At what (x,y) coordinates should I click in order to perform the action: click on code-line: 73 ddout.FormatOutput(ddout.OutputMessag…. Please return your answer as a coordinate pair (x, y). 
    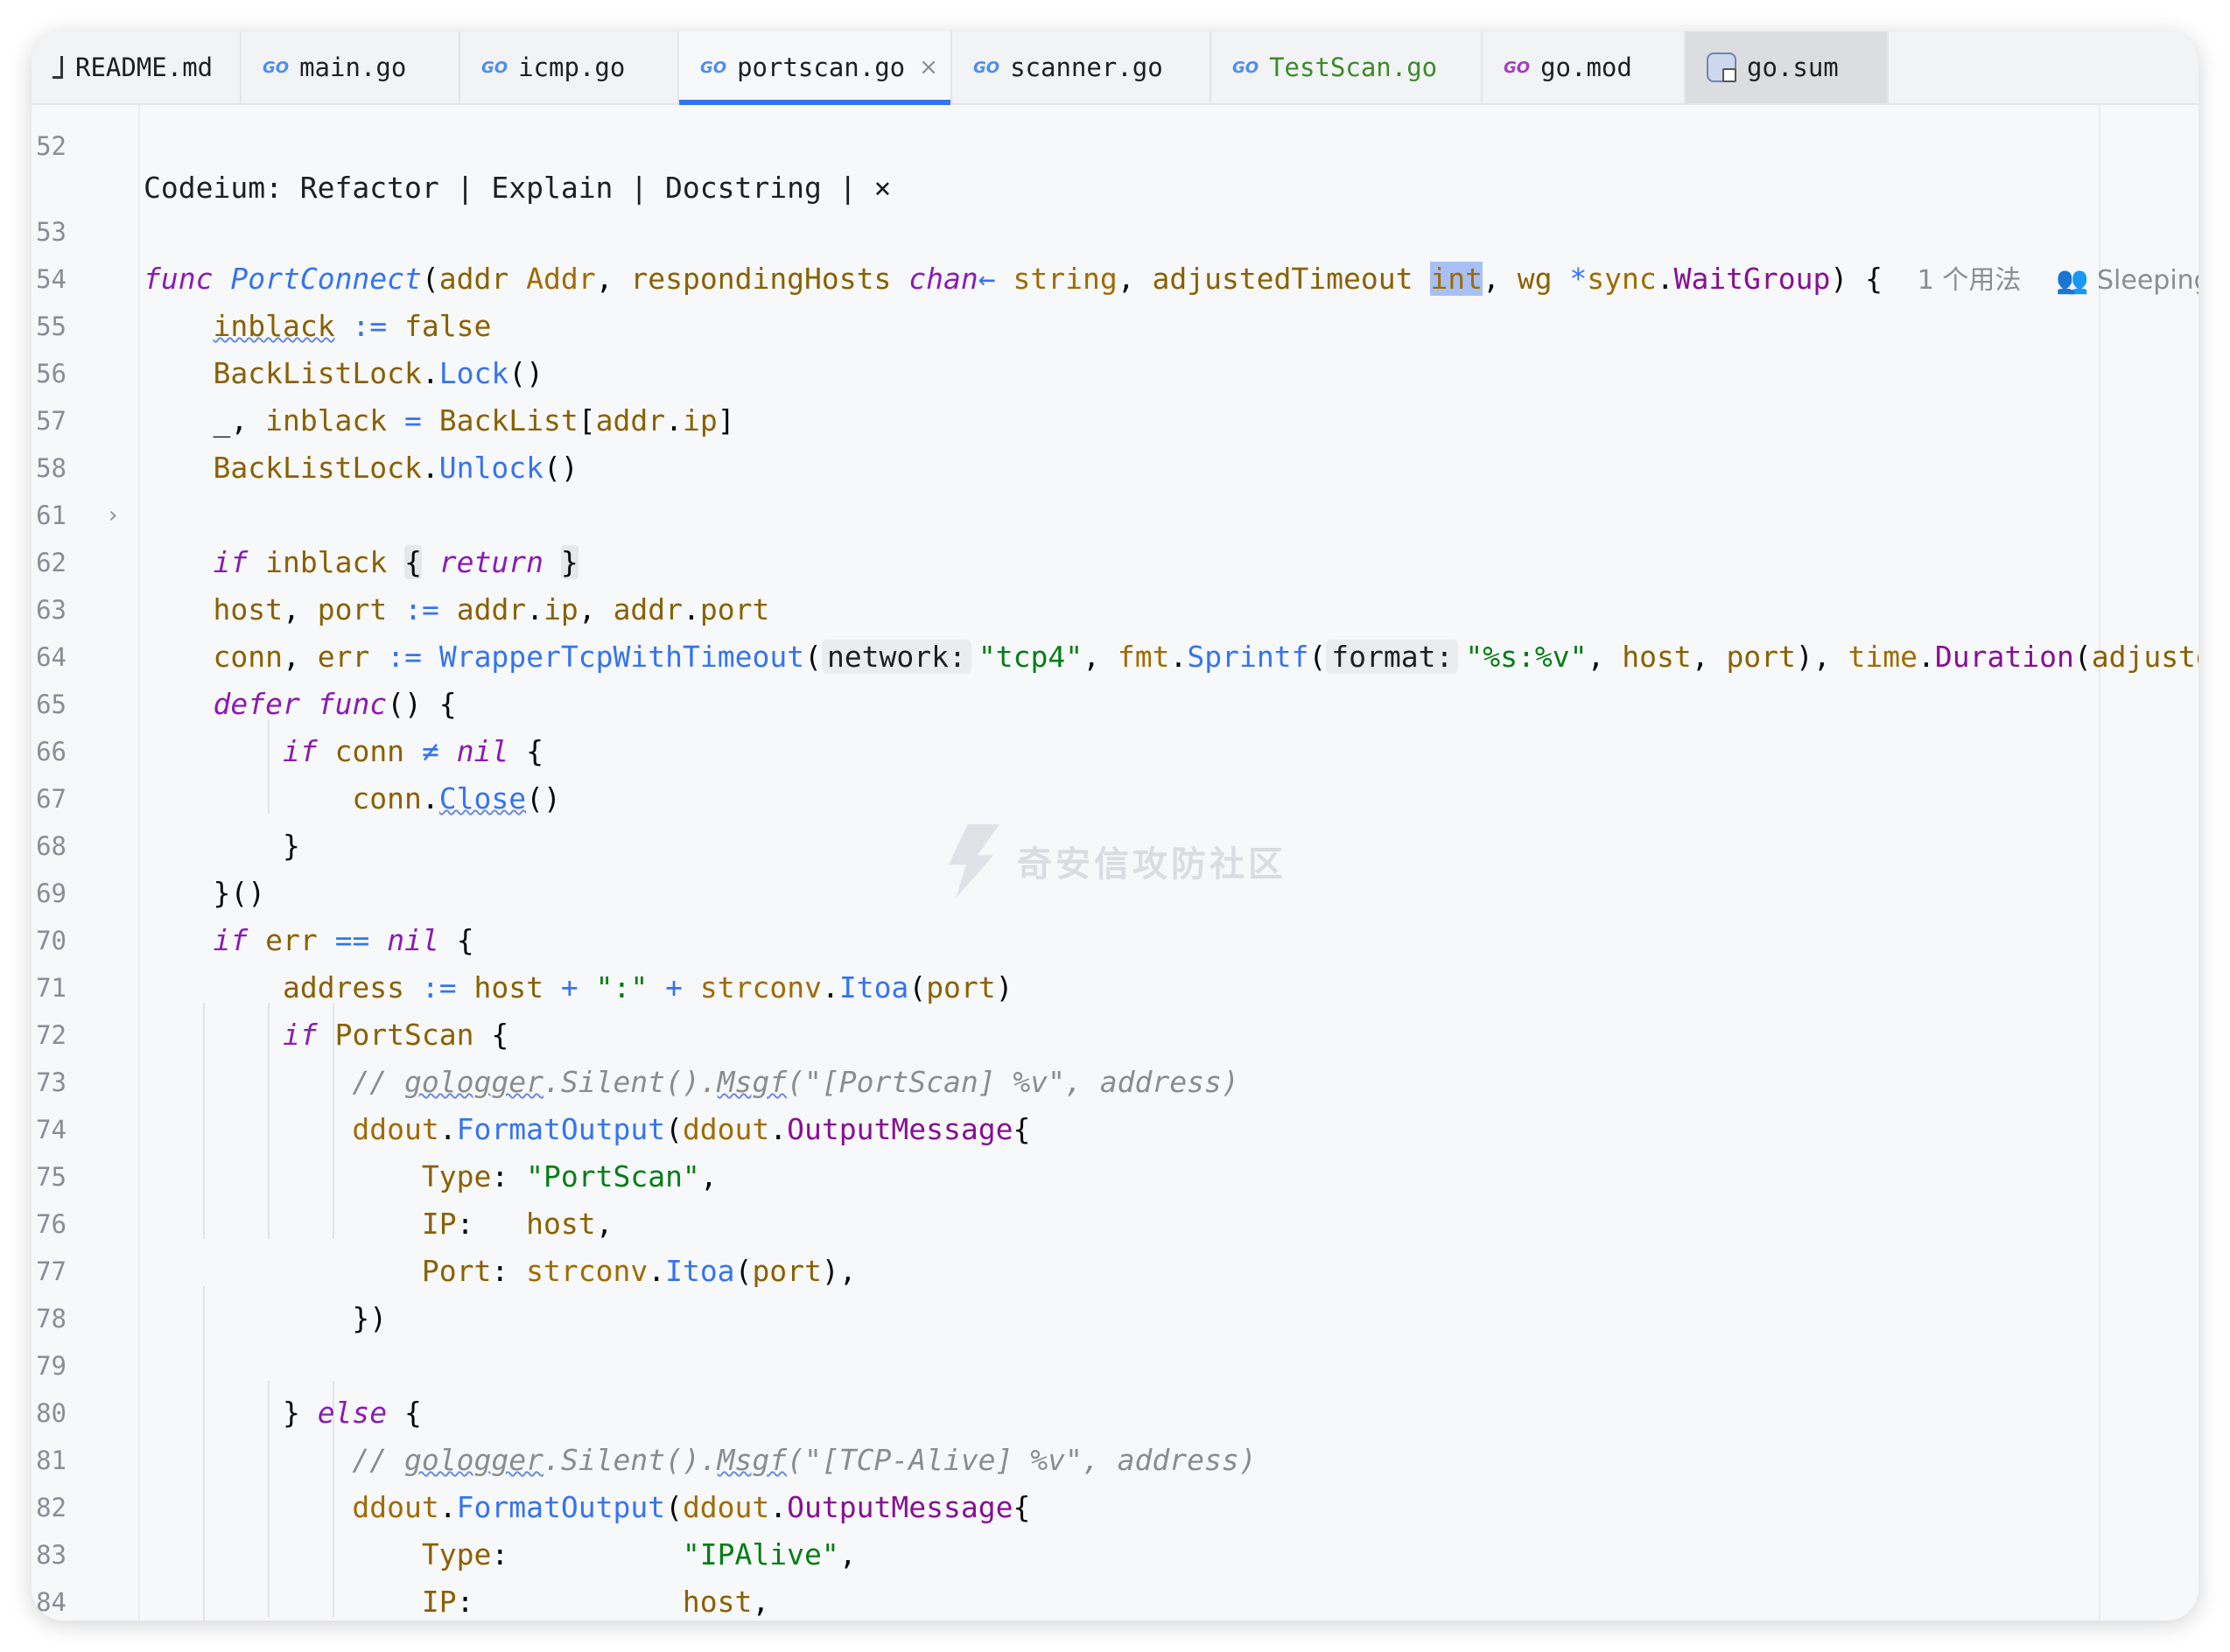
    Looking at the image, I should click on (1115, 1079).